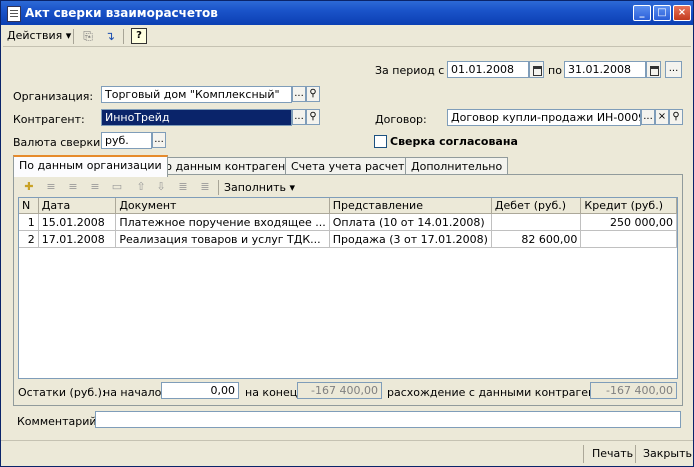 This screenshot has width=694, height=467. What do you see at coordinates (29, 239) in the screenshot?
I see `cell-n: 2` at bounding box center [29, 239].